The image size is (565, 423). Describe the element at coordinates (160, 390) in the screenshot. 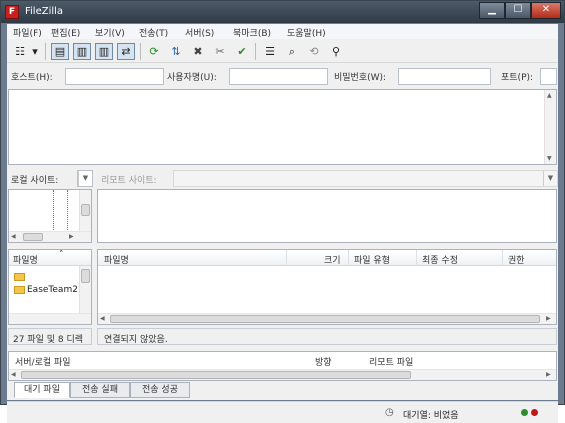

I see `tab-successful-transfers: 전송 성공` at that location.